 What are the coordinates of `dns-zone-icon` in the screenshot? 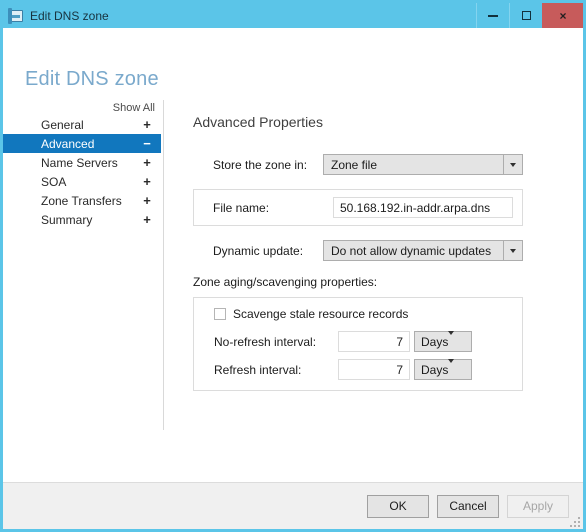 It's located at (16, 15).